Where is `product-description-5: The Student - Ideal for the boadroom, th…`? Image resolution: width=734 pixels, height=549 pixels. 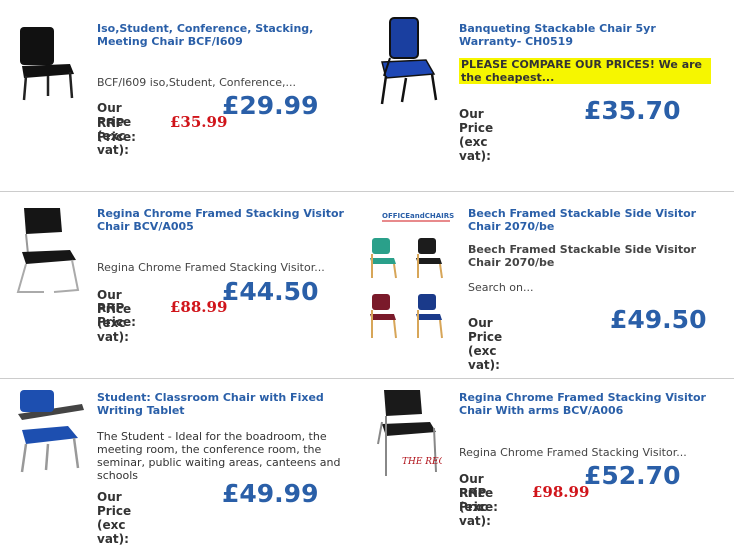 product-description-5: The Student - Ideal for the boadroom, th… is located at coordinates (219, 456).